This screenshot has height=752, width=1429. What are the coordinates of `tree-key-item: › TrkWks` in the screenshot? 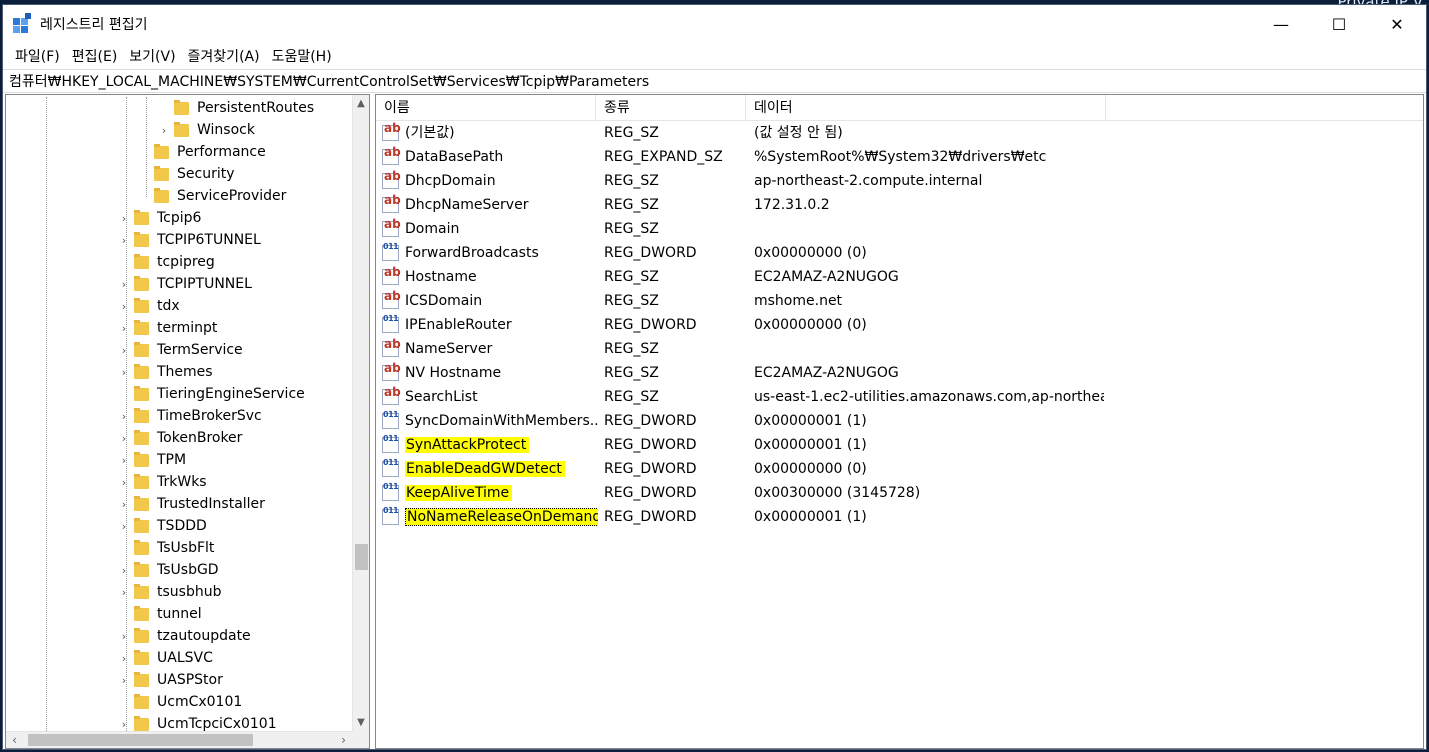 It's located at (162, 482).